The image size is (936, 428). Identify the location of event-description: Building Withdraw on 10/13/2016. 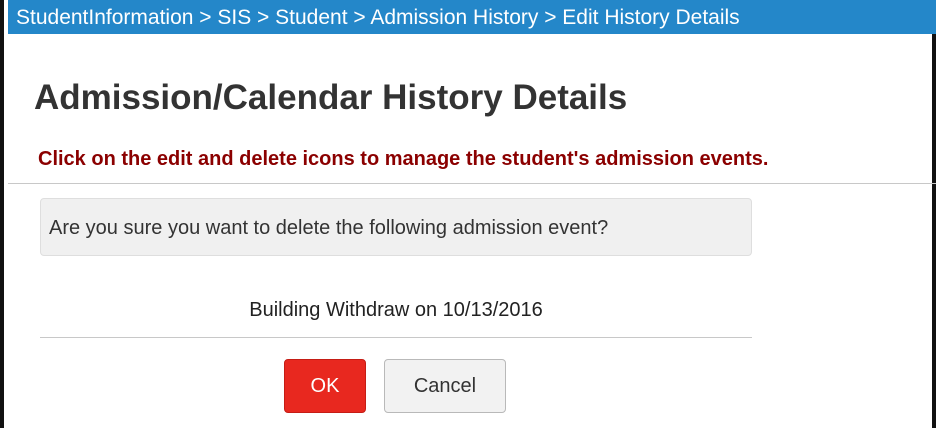
(396, 310).